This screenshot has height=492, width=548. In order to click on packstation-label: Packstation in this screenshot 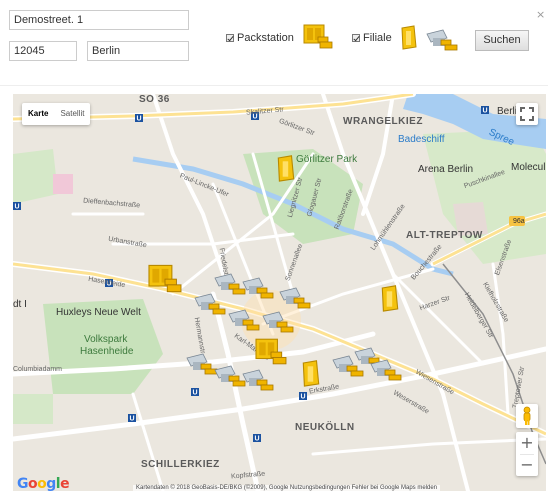, I will do `click(265, 38)`.